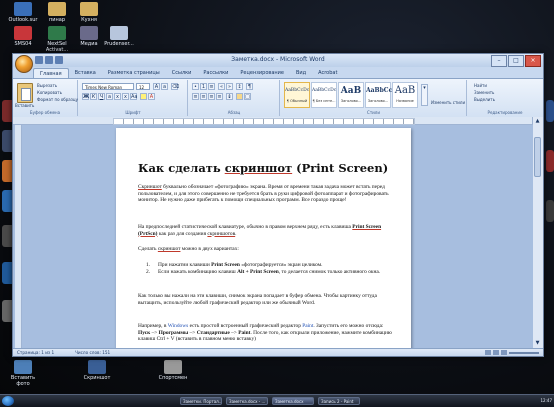 The image size is (554, 407). Describe the element at coordinates (143, 86) in the screenshot. I see `font-size-select: 12` at that location.